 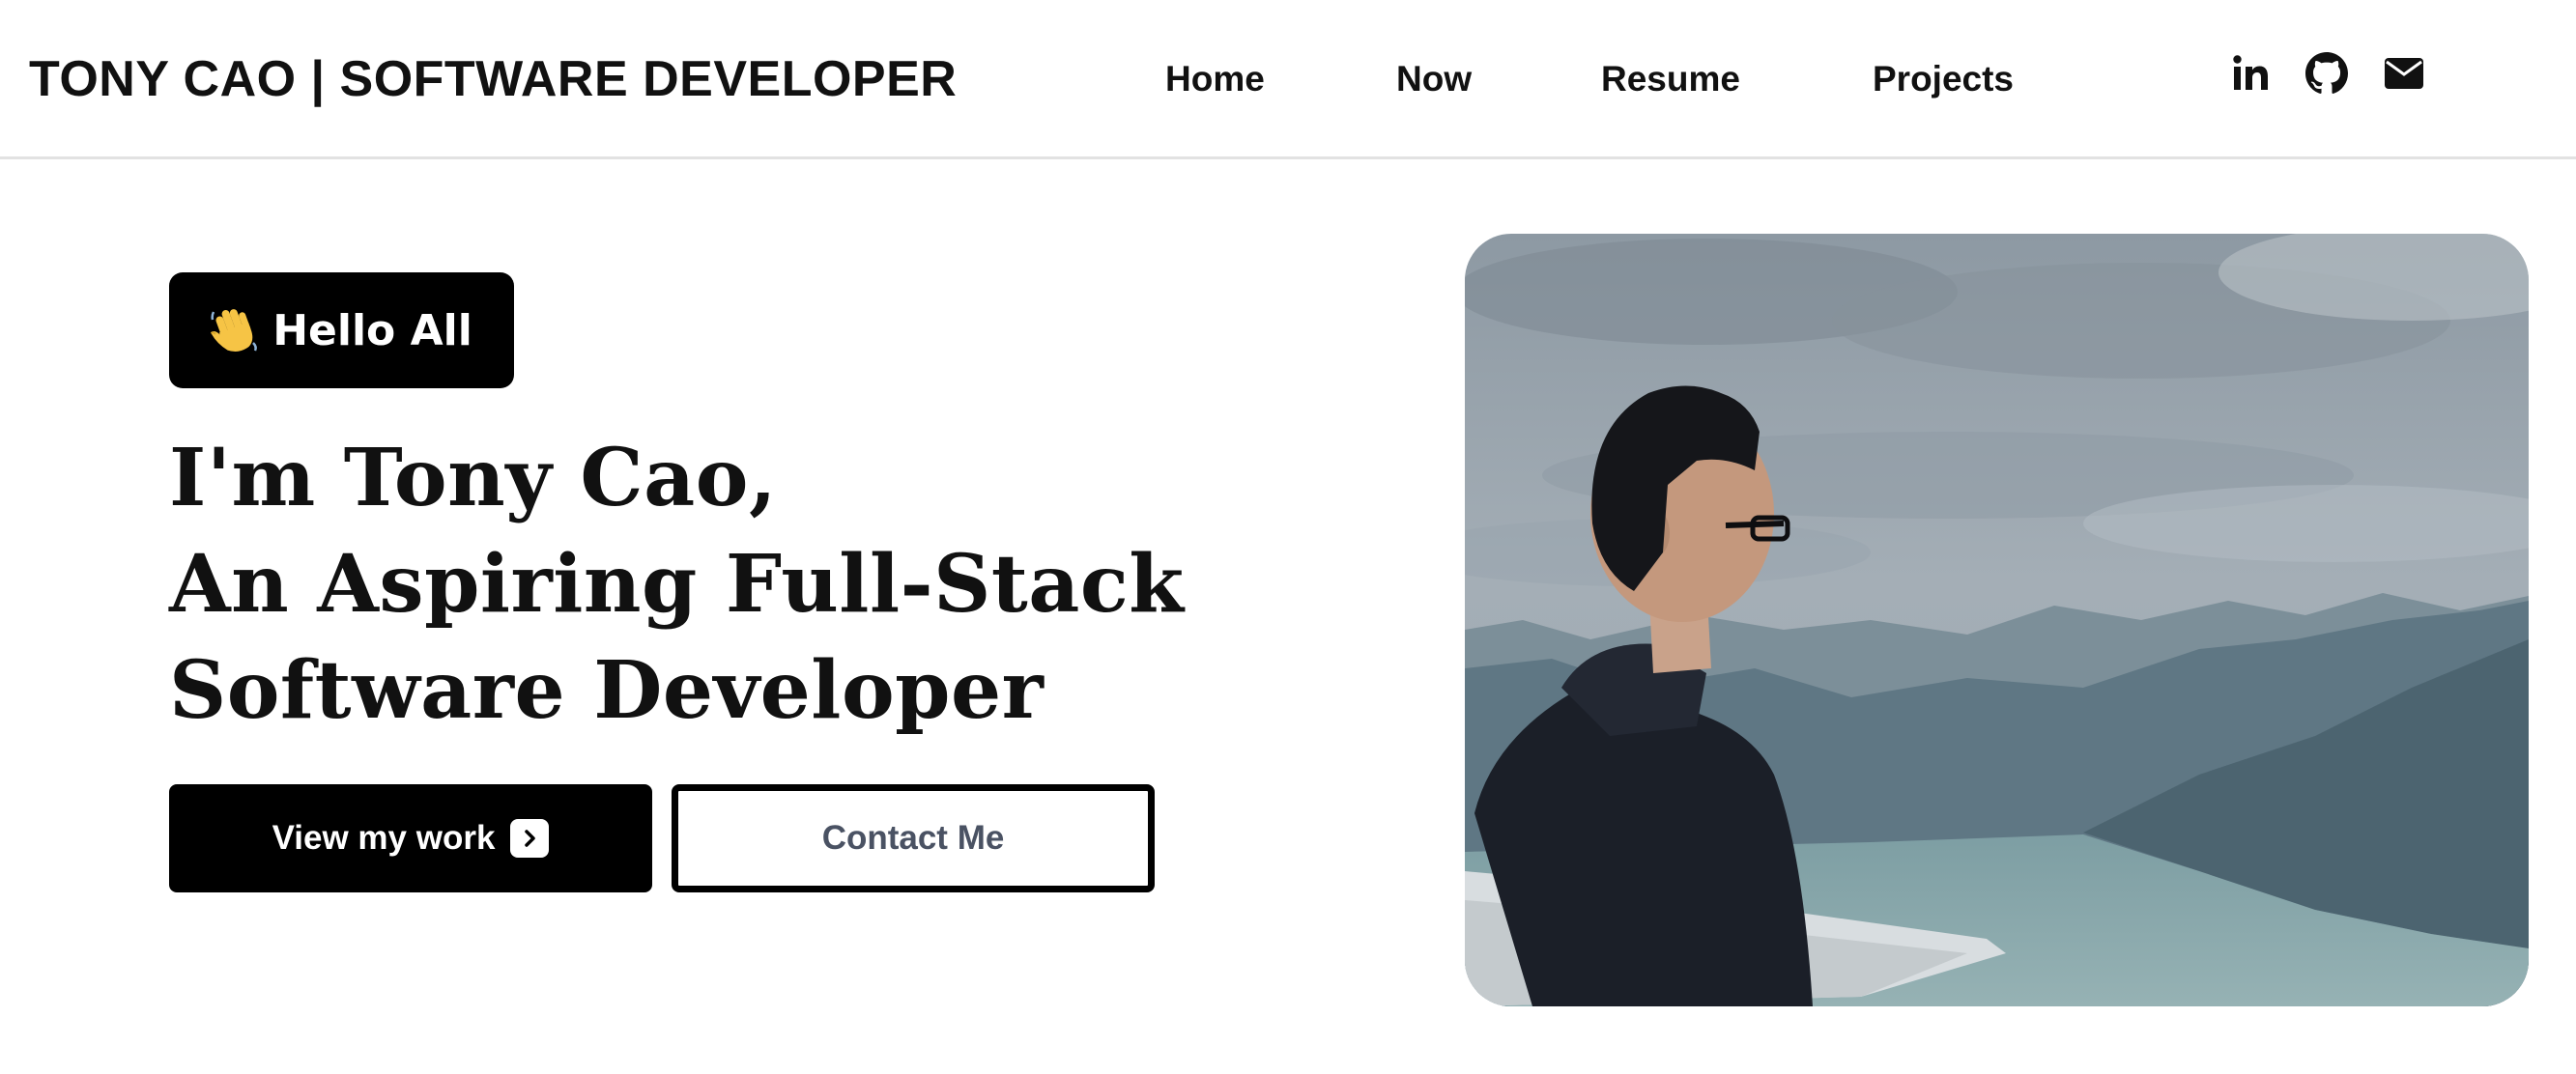 I want to click on greeting-label: Hello All, so click(x=372, y=330).